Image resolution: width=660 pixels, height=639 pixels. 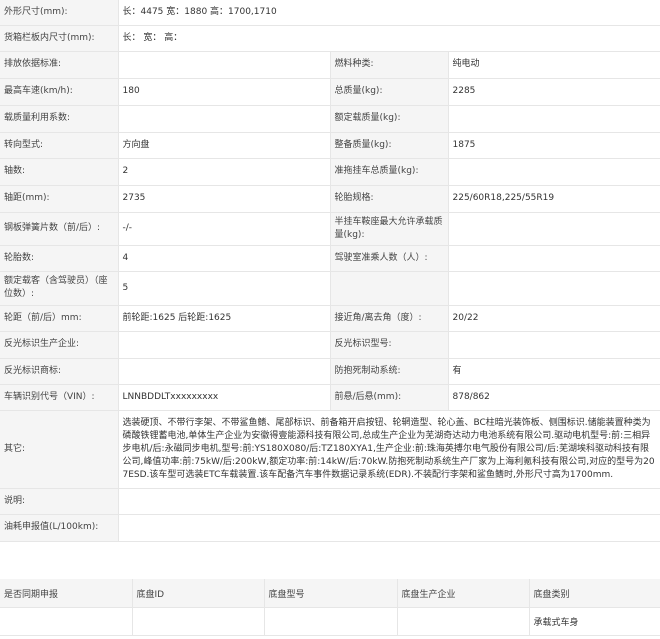 I want to click on spec-row: 轮胎数: 4 驾驶室准乘人数（人）:, so click(x=330, y=258).